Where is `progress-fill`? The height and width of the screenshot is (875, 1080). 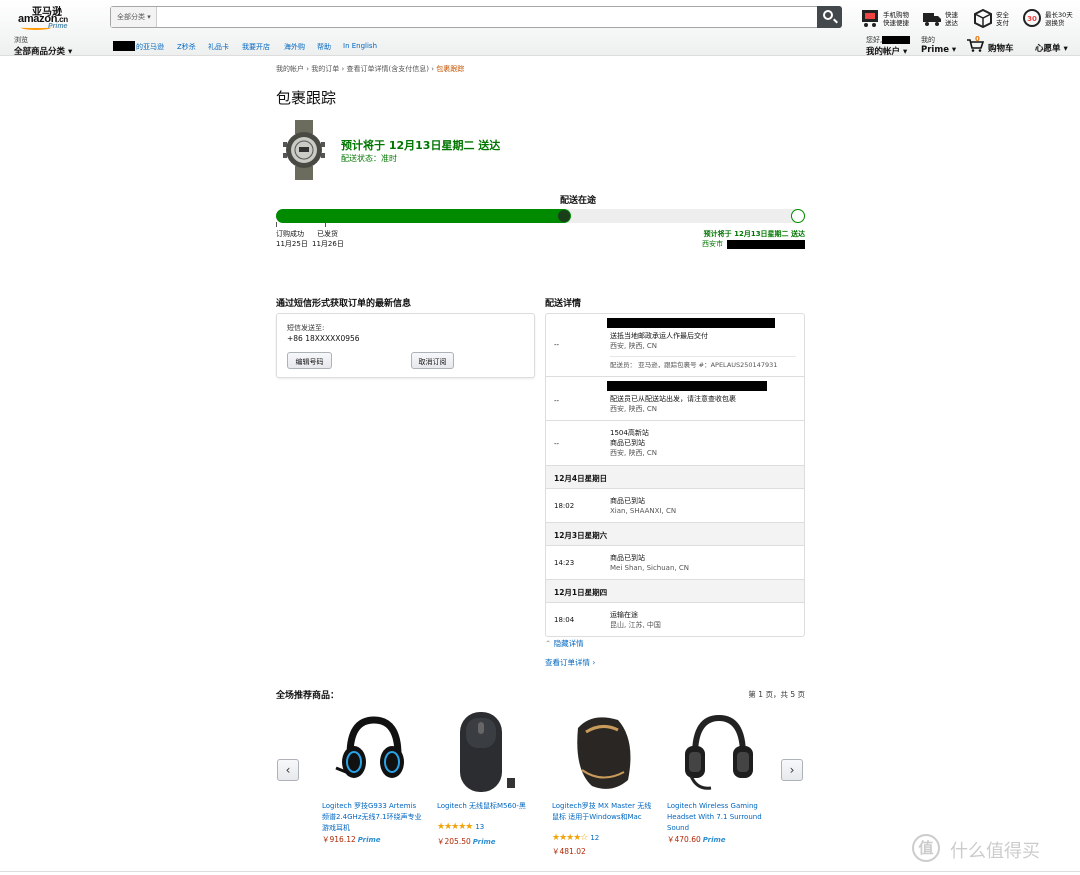 progress-fill is located at coordinates (424, 216).